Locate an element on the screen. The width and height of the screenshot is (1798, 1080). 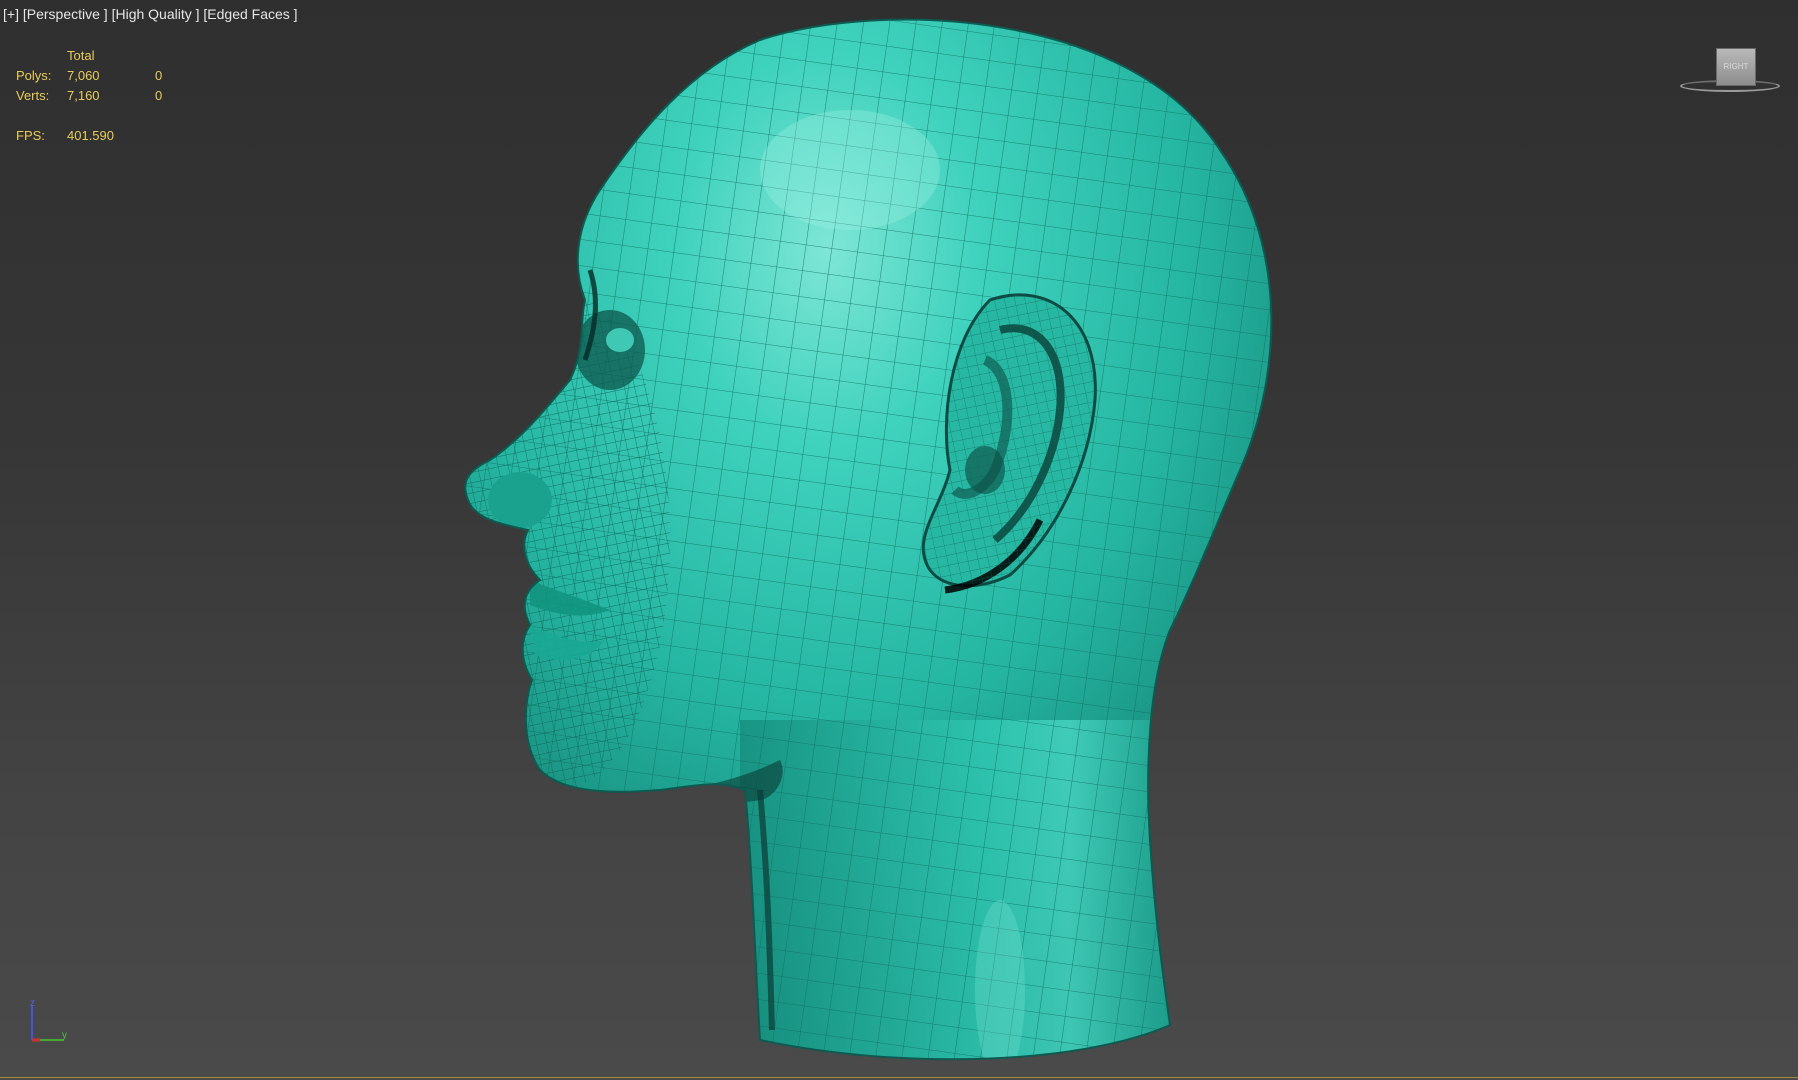
stats-fps-row: FPS: 401.590 is located at coordinates (96, 136).